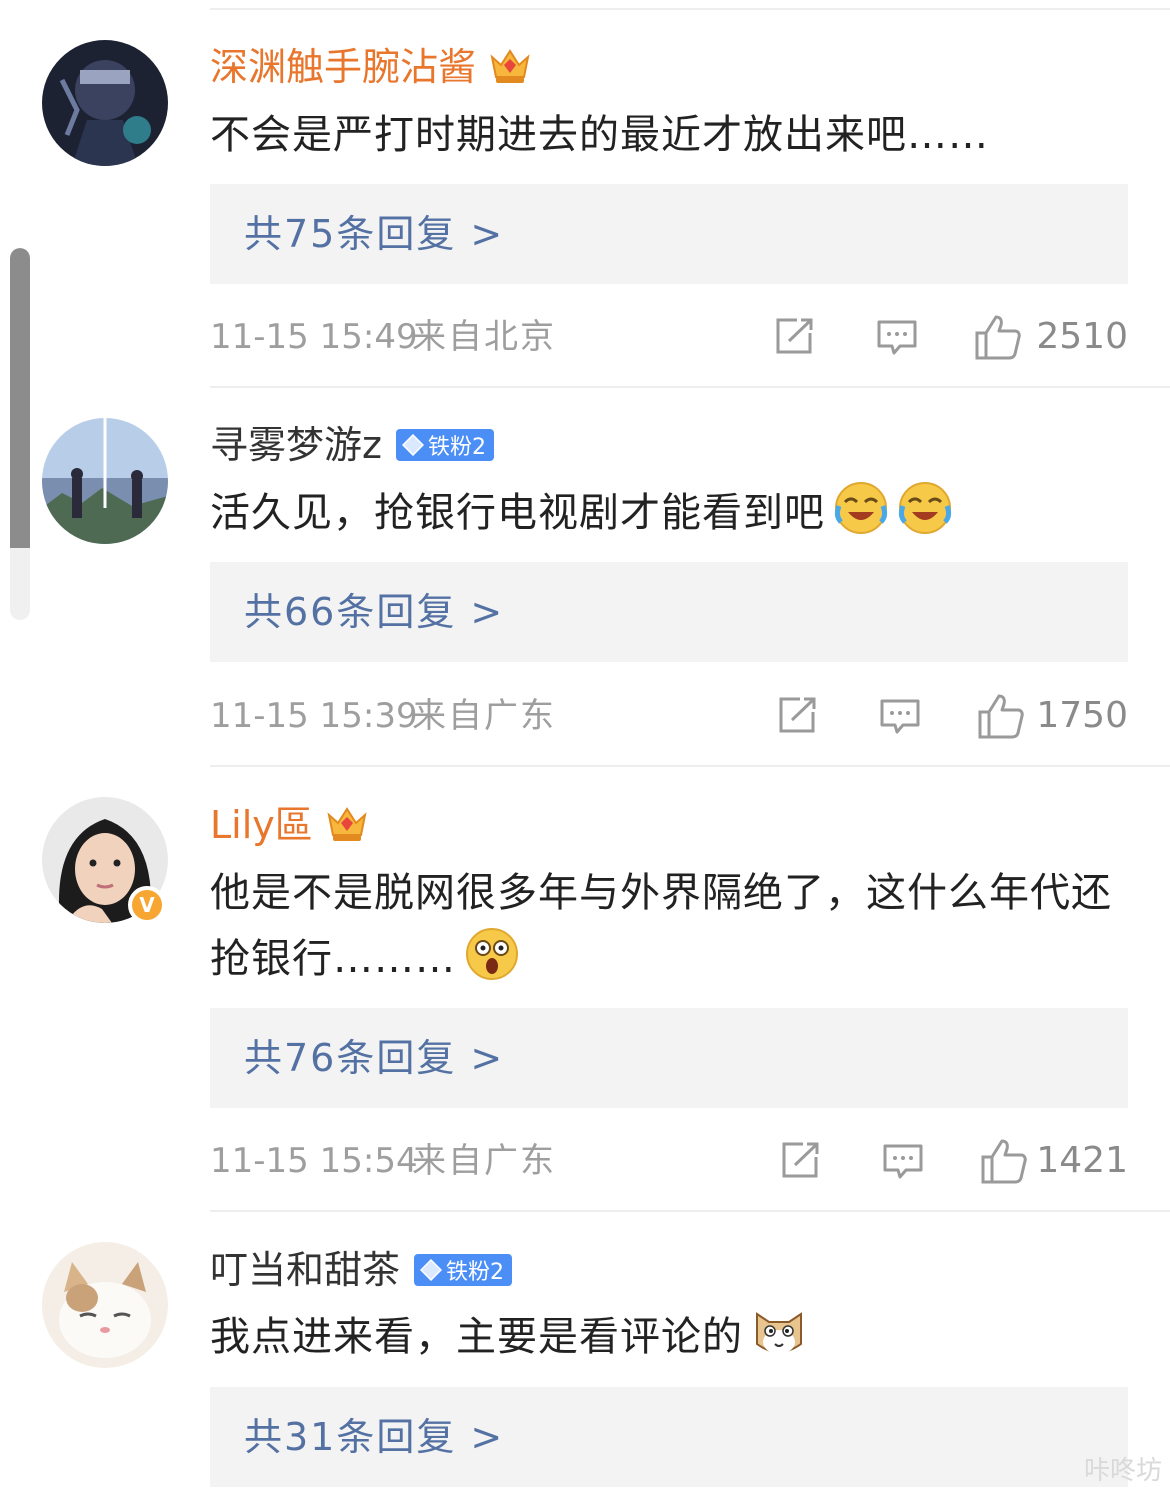 This screenshot has width=1170, height=1489. I want to click on view-replies-link: 共76条回复 >, so click(374, 1058).